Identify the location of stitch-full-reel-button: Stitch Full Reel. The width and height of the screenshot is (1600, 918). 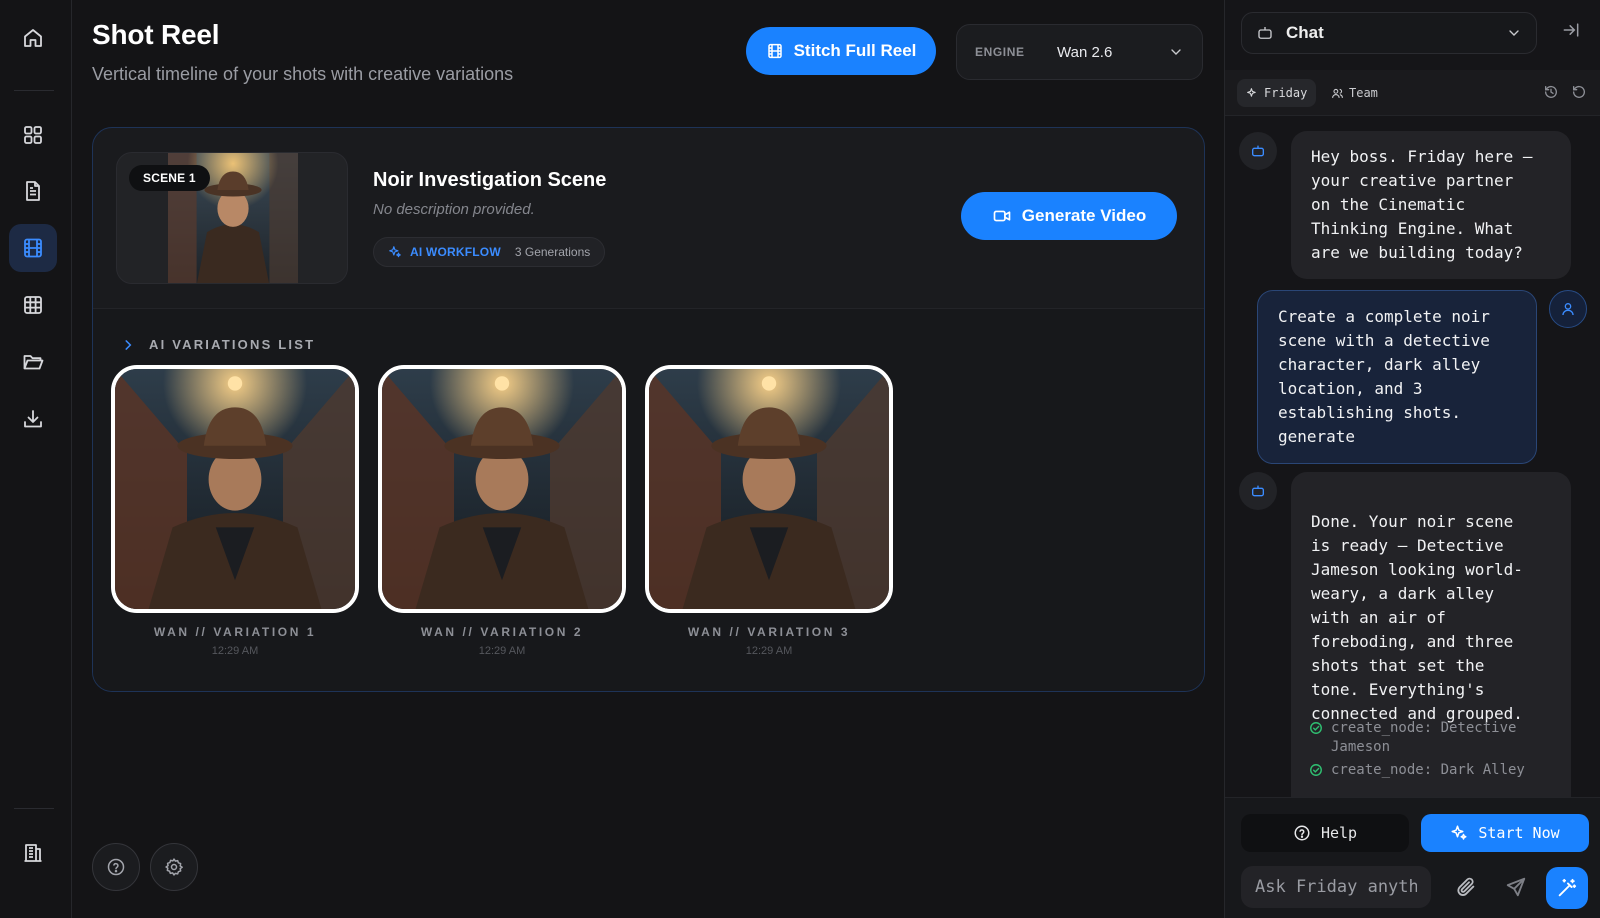
(841, 51).